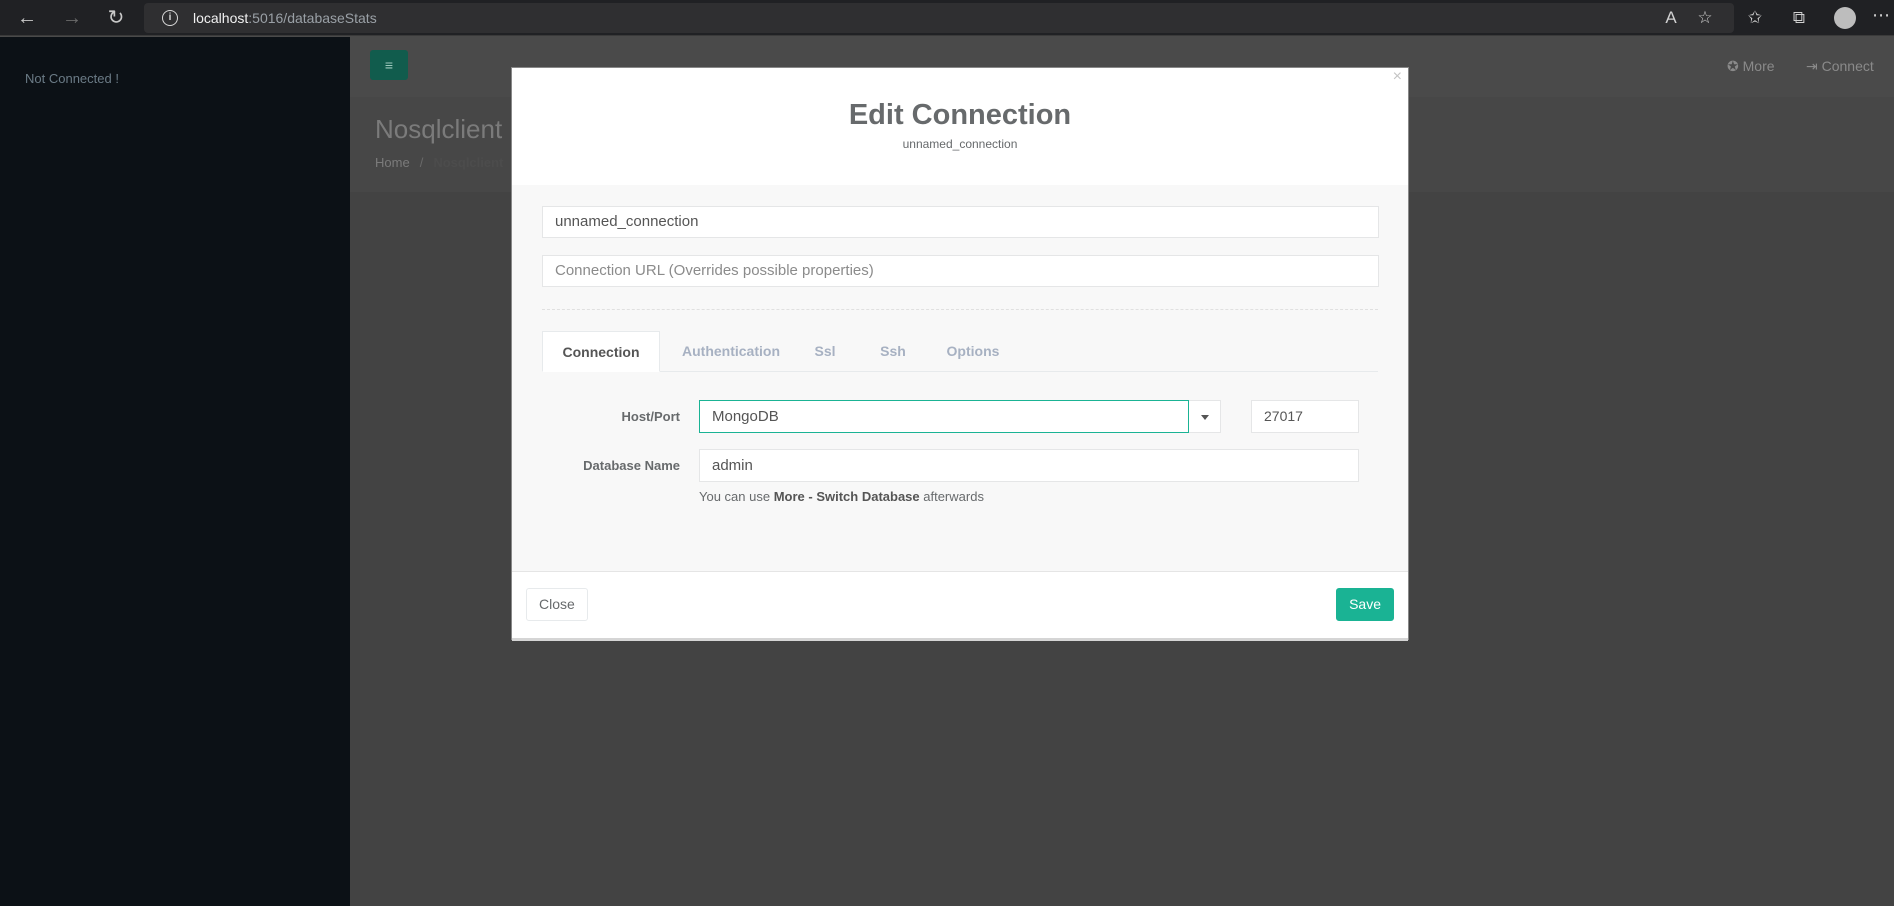 This screenshot has width=1894, height=906. I want to click on page-title: Nosqlclient, so click(439, 129).